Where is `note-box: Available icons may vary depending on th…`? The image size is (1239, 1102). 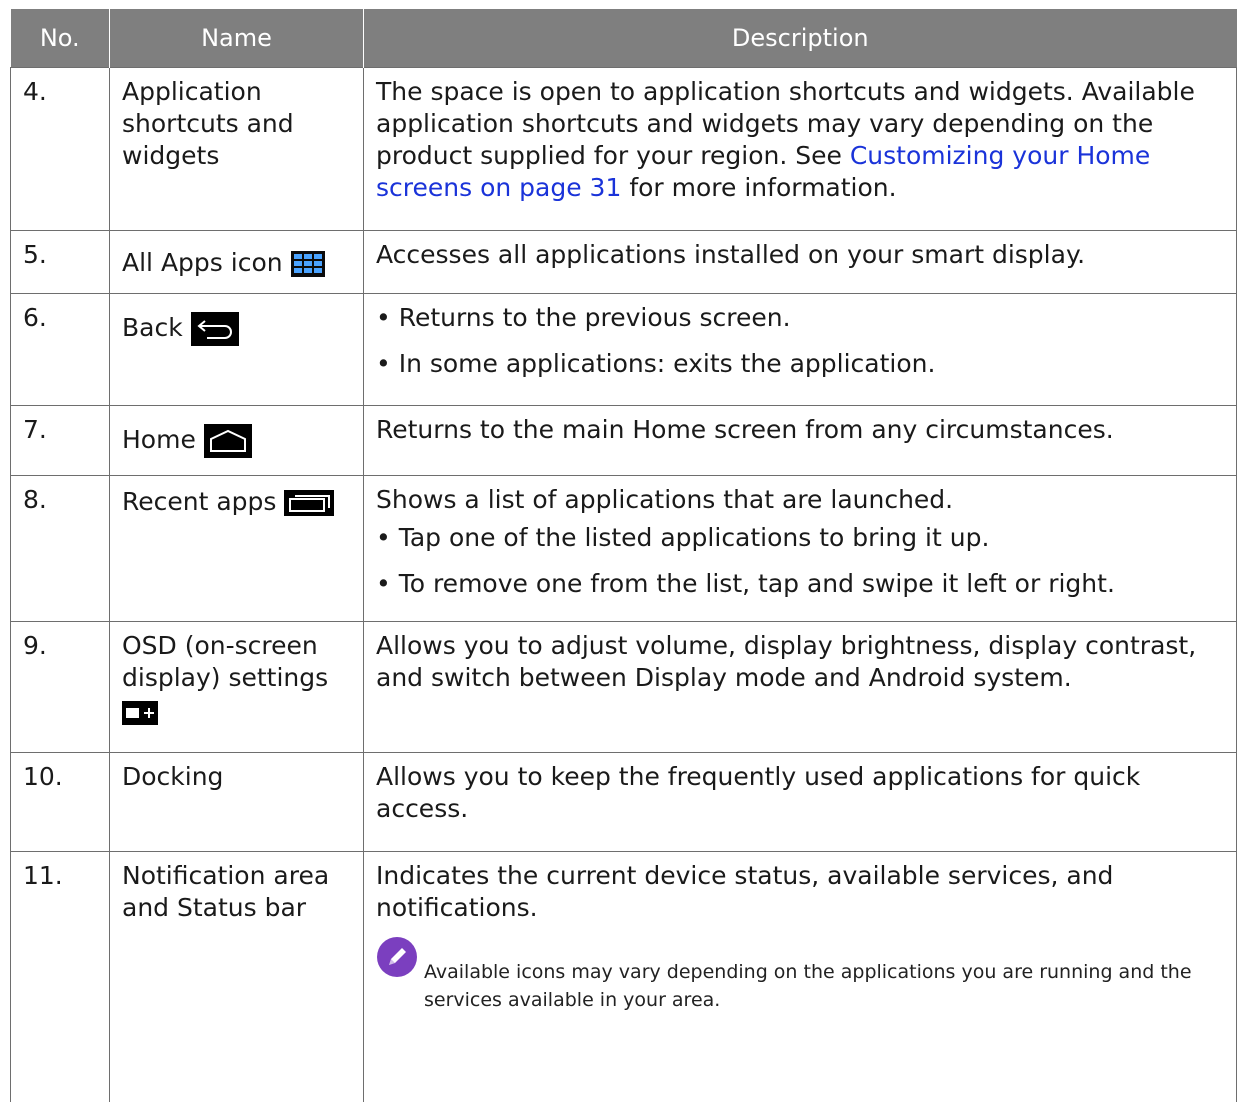 note-box: Available icons may vary depending on th… is located at coordinates (802, 975).